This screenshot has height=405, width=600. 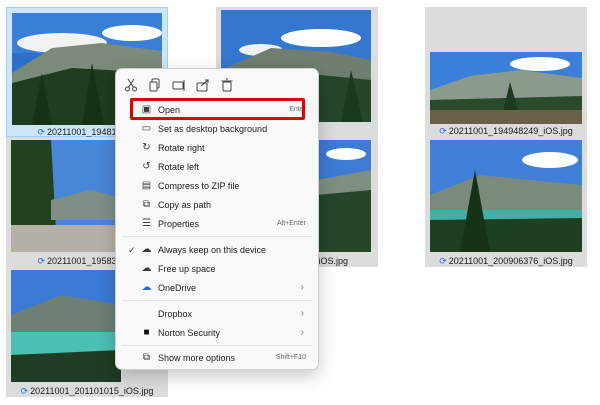 What do you see at coordinates (217, 333) in the screenshot?
I see `menu-item-norton-security: ■ Norton Security ›` at bounding box center [217, 333].